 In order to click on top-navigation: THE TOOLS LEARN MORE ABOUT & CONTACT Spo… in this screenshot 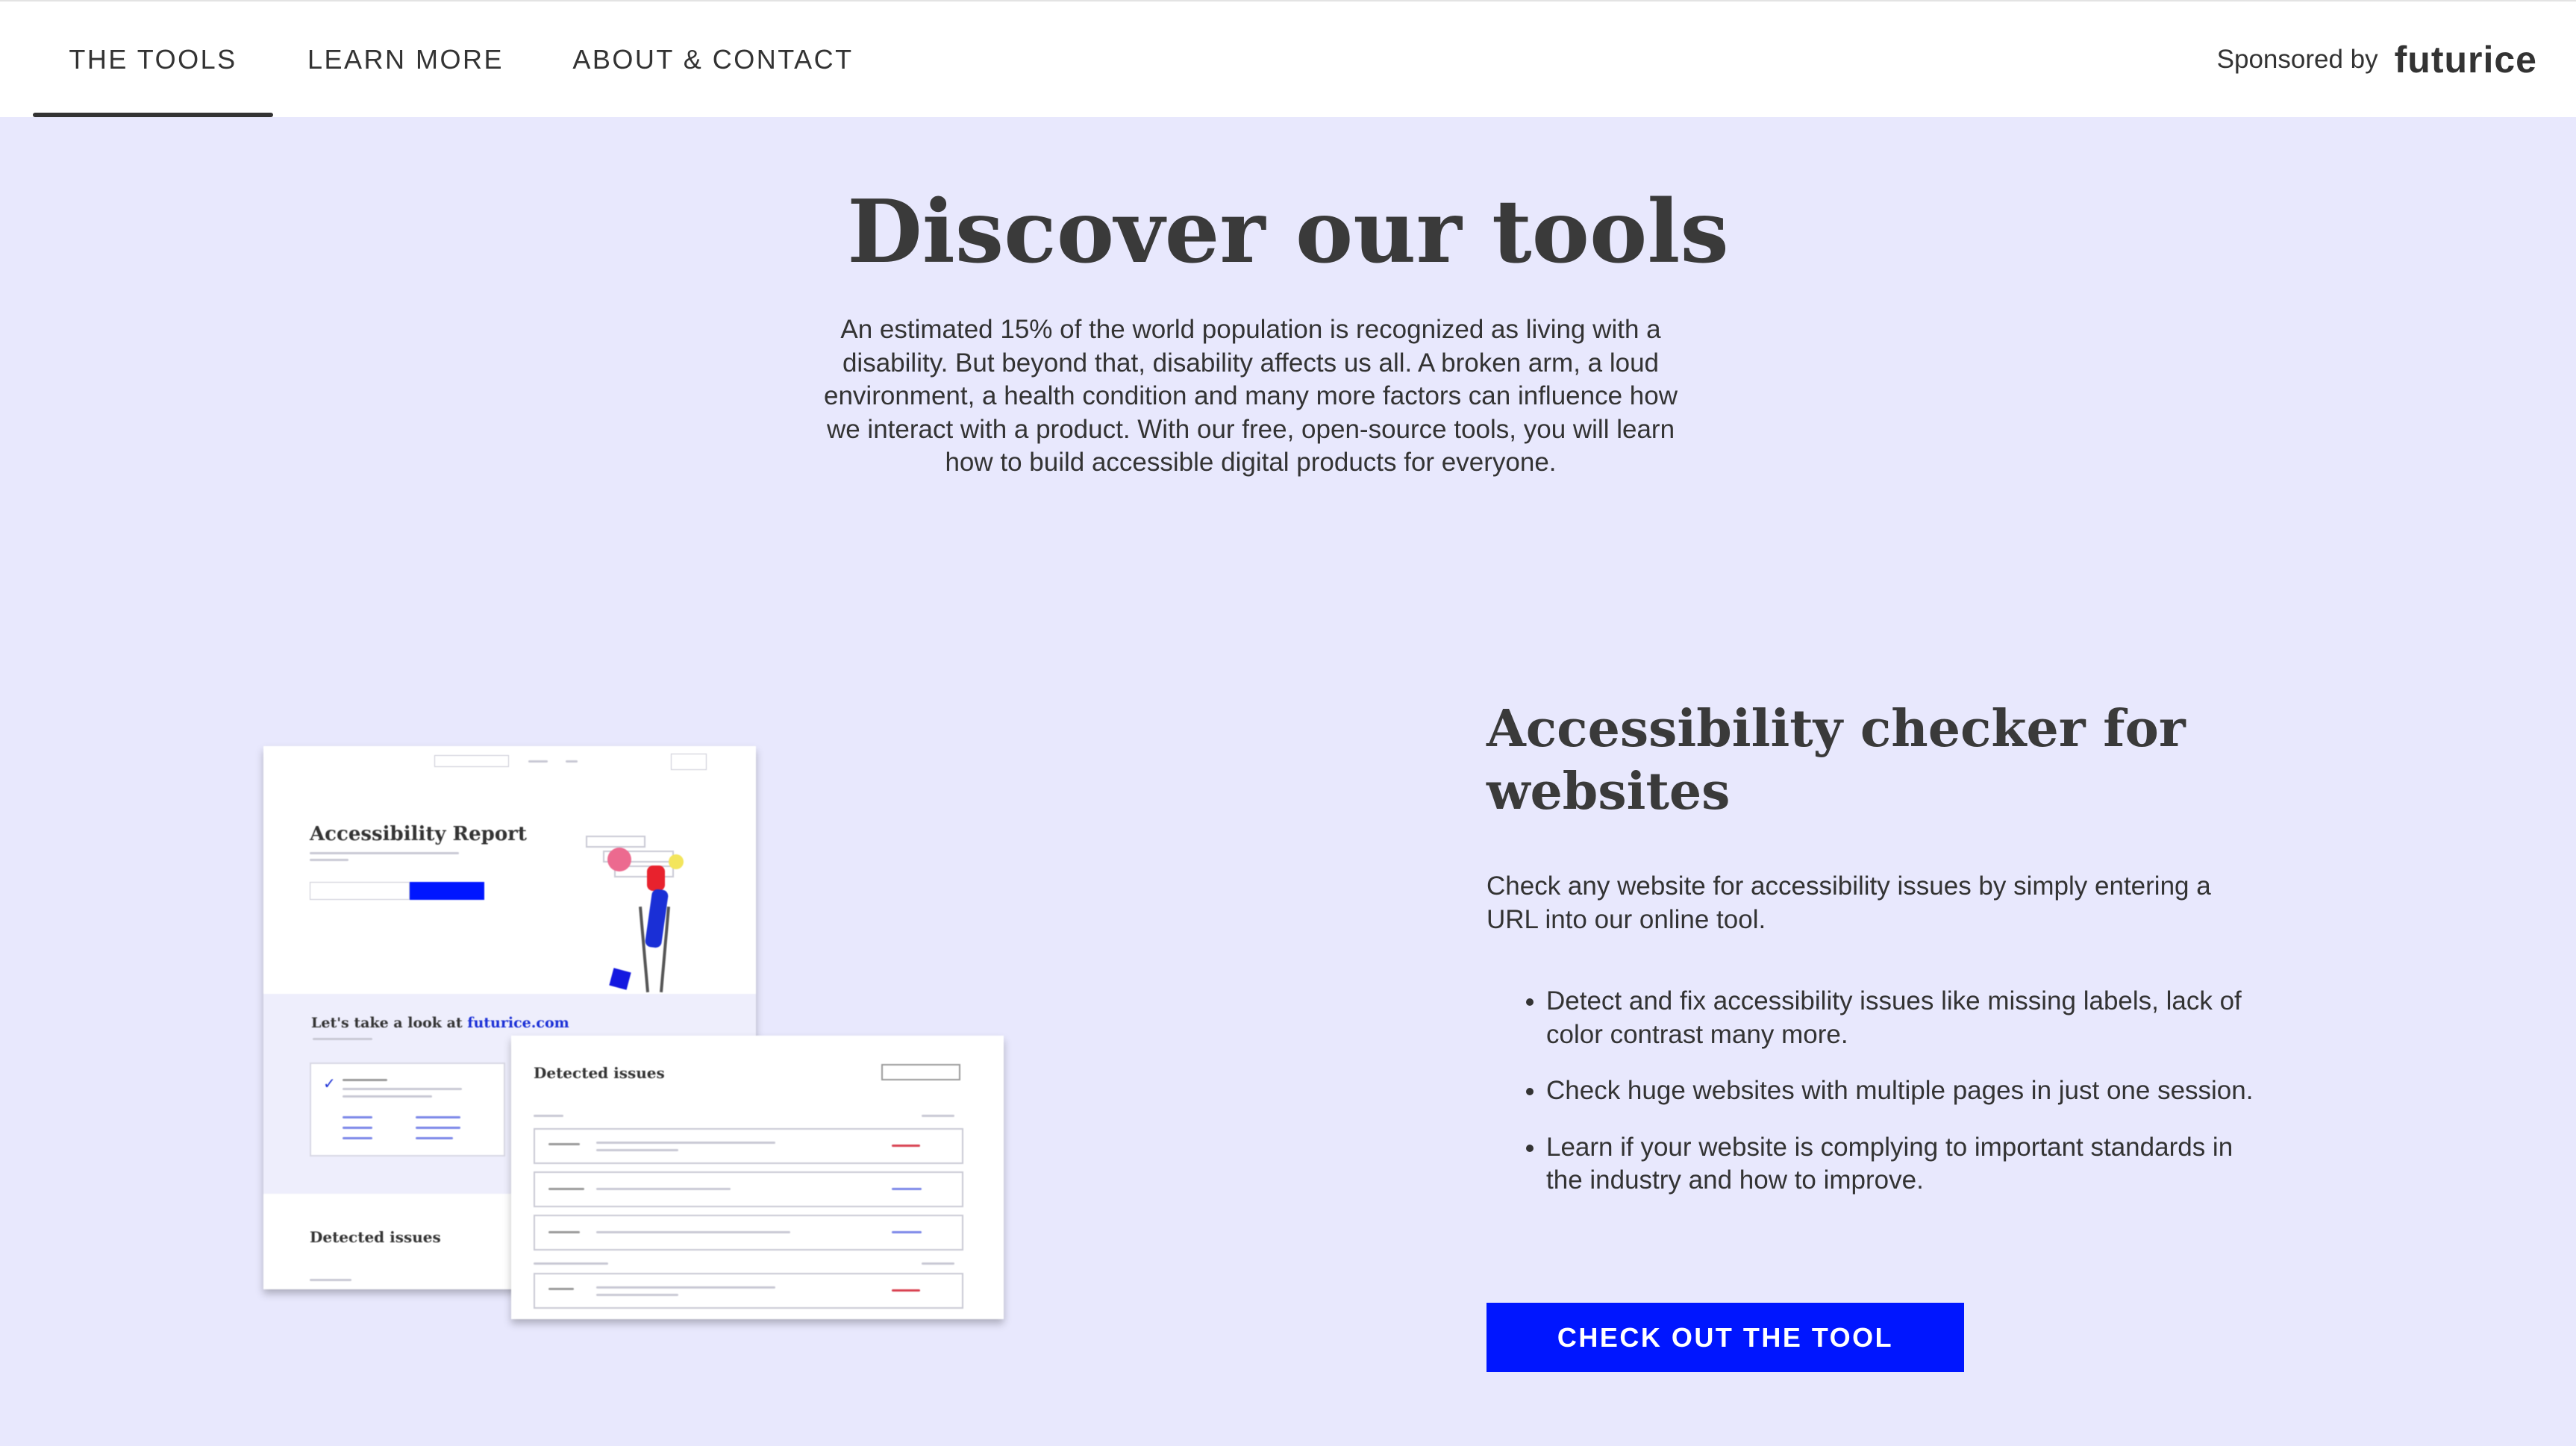, I will do `click(1288, 58)`.